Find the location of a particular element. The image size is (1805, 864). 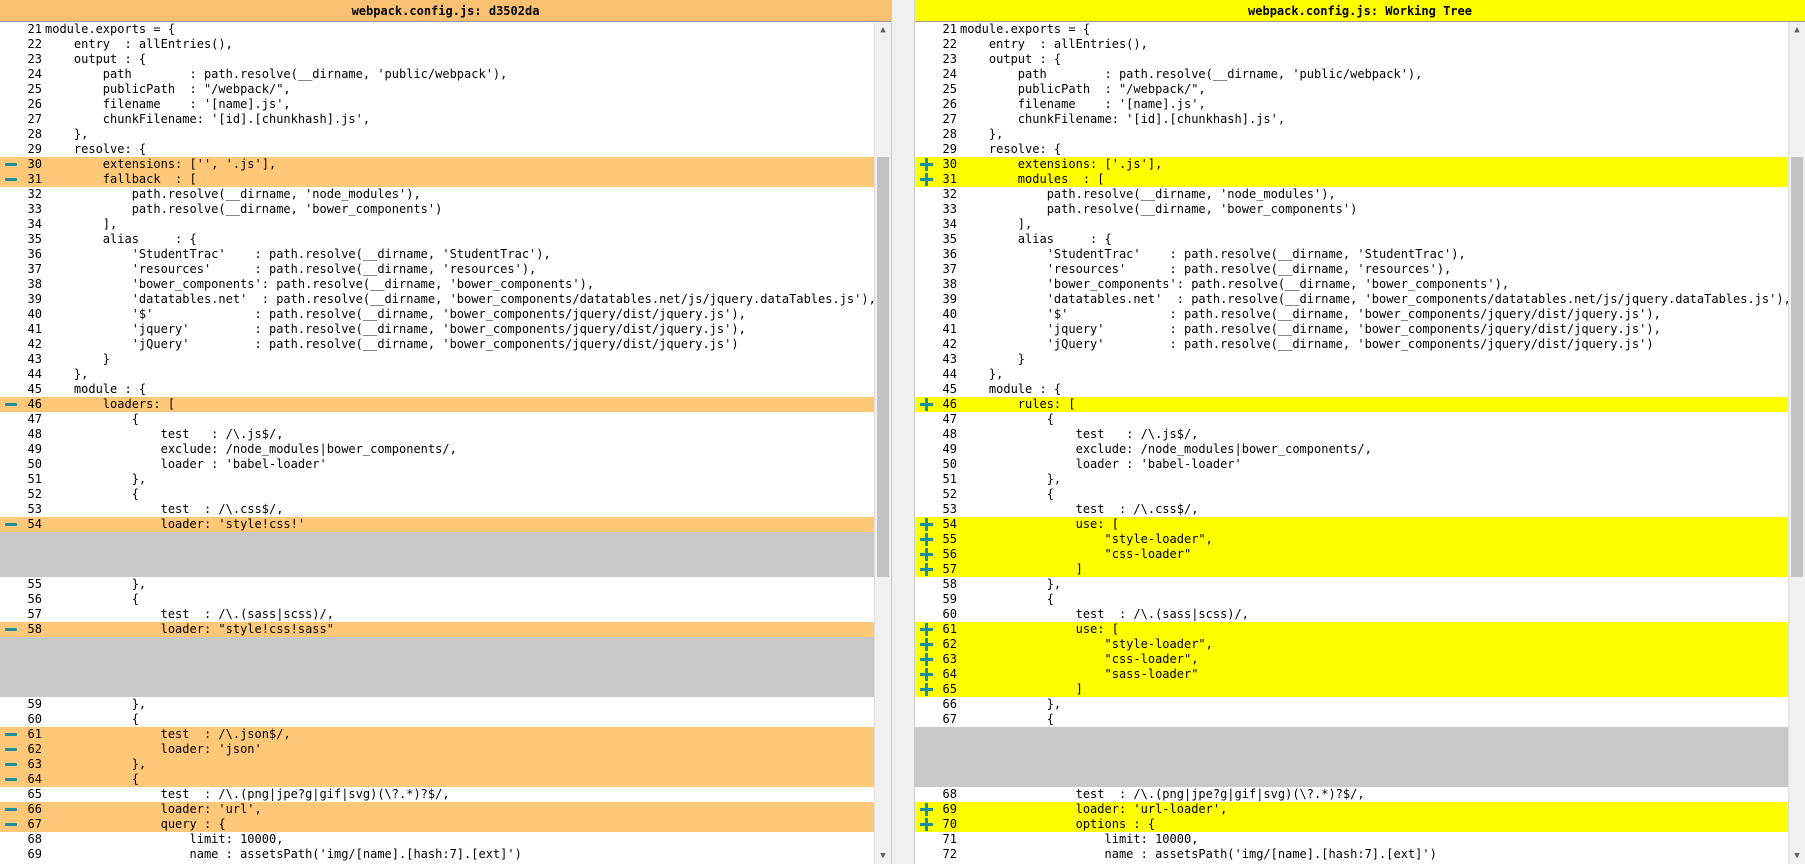

code-line: 54 use: [ is located at coordinates (1360, 524).